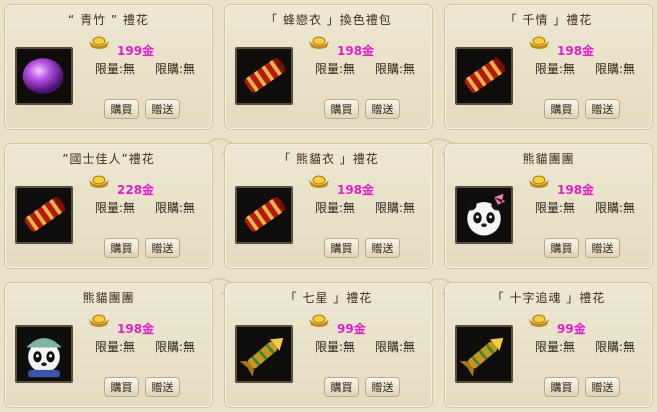  What do you see at coordinates (484, 215) in the screenshot?
I see `panda-pink-bow-icon` at bounding box center [484, 215].